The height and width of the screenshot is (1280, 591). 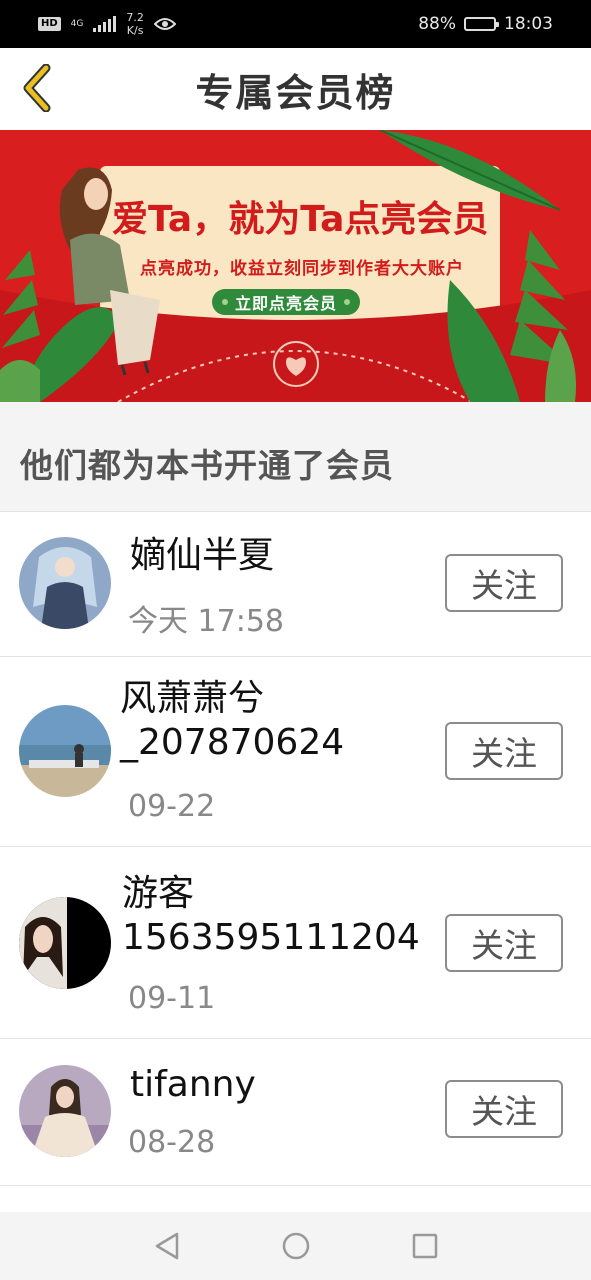 I want to click on member-time: 今天 17:58, so click(x=206, y=621).